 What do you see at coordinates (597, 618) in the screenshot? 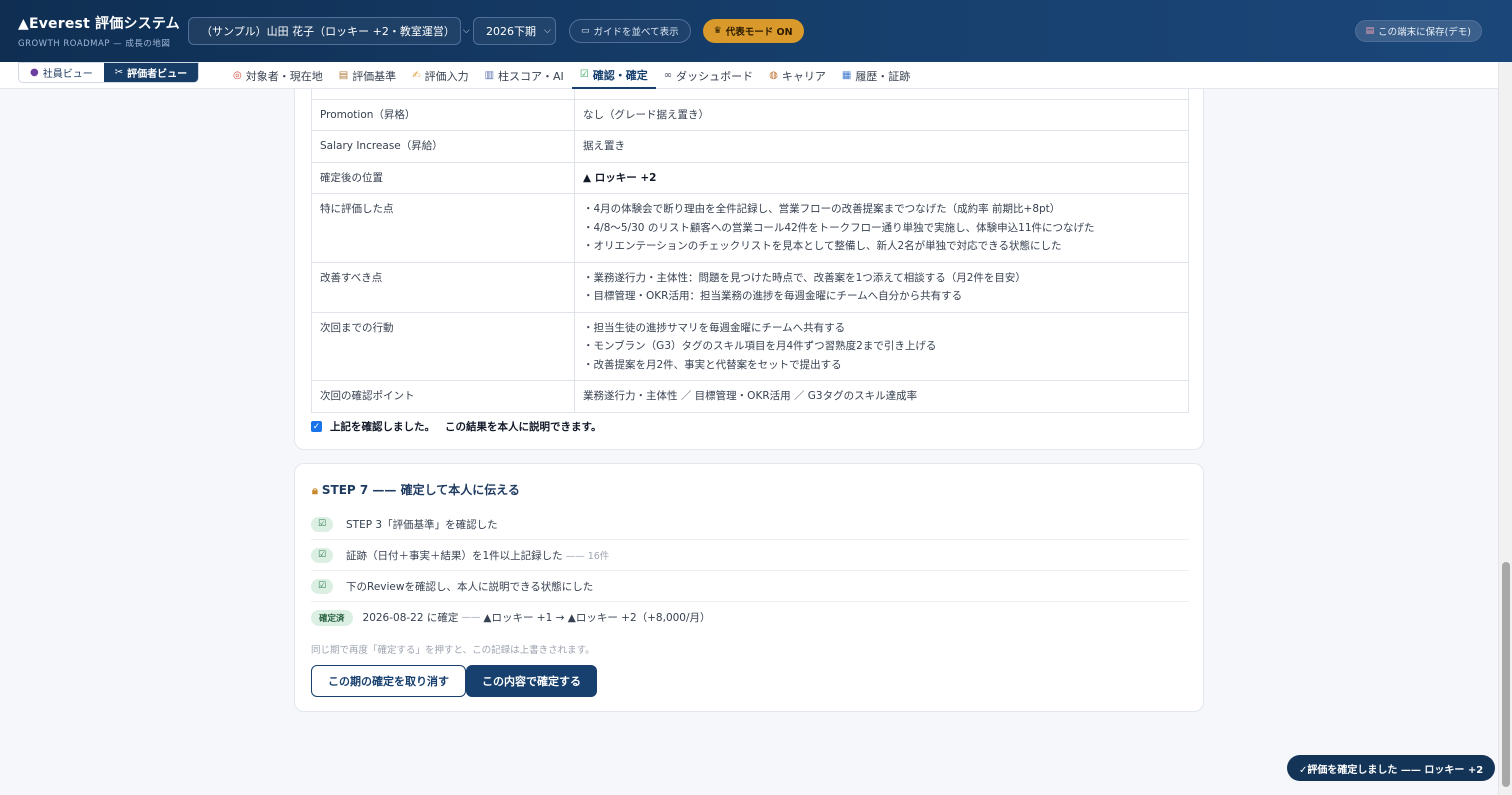
I see `grade-transition: ▲ロッキー +1 → ▲ロッキー +2（+8,000/月）` at bounding box center [597, 618].